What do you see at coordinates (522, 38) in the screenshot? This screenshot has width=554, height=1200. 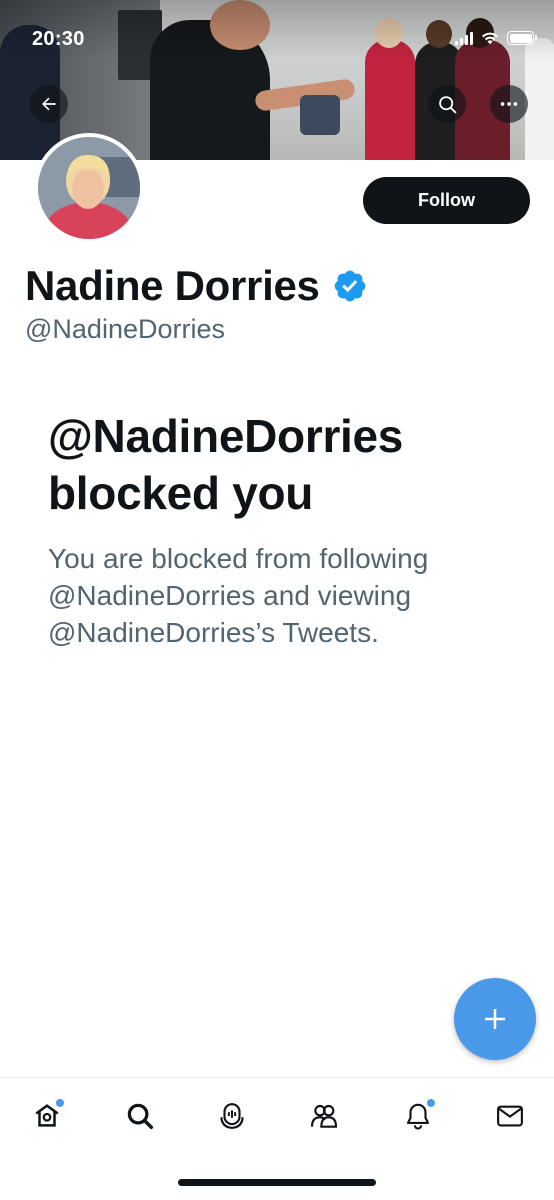 I see `battery-icon` at bounding box center [522, 38].